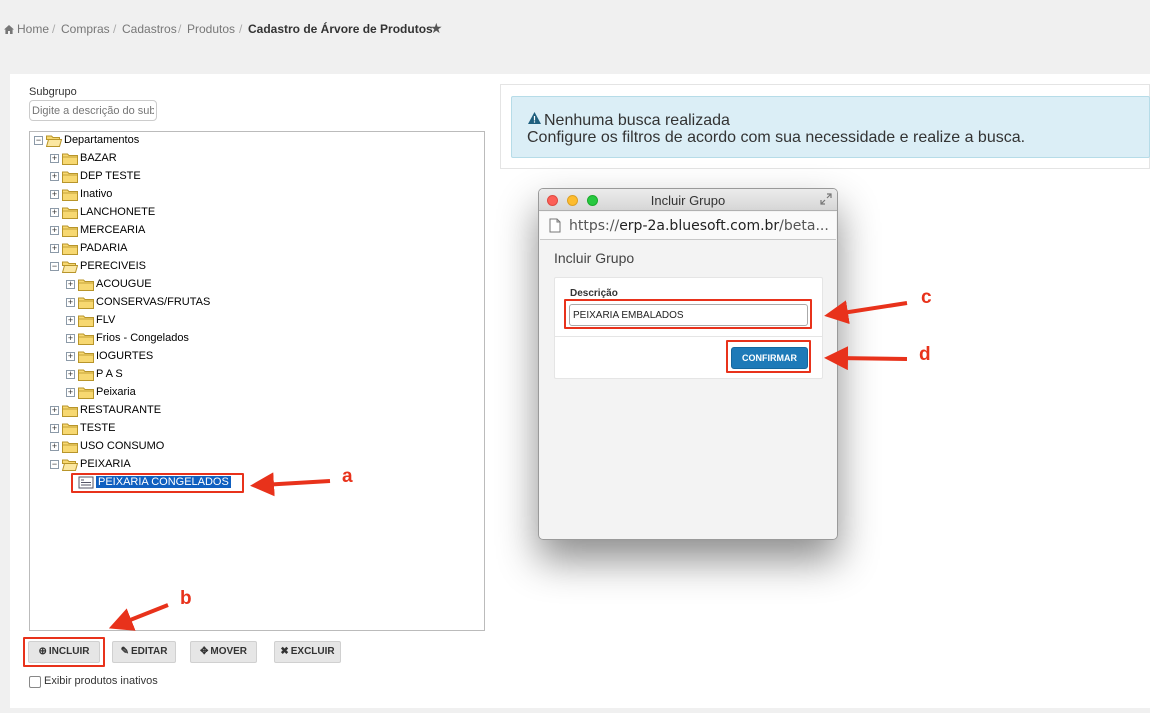  What do you see at coordinates (120, 410) in the screenshot?
I see `tree-item-label: RESTAURANTE` at bounding box center [120, 410].